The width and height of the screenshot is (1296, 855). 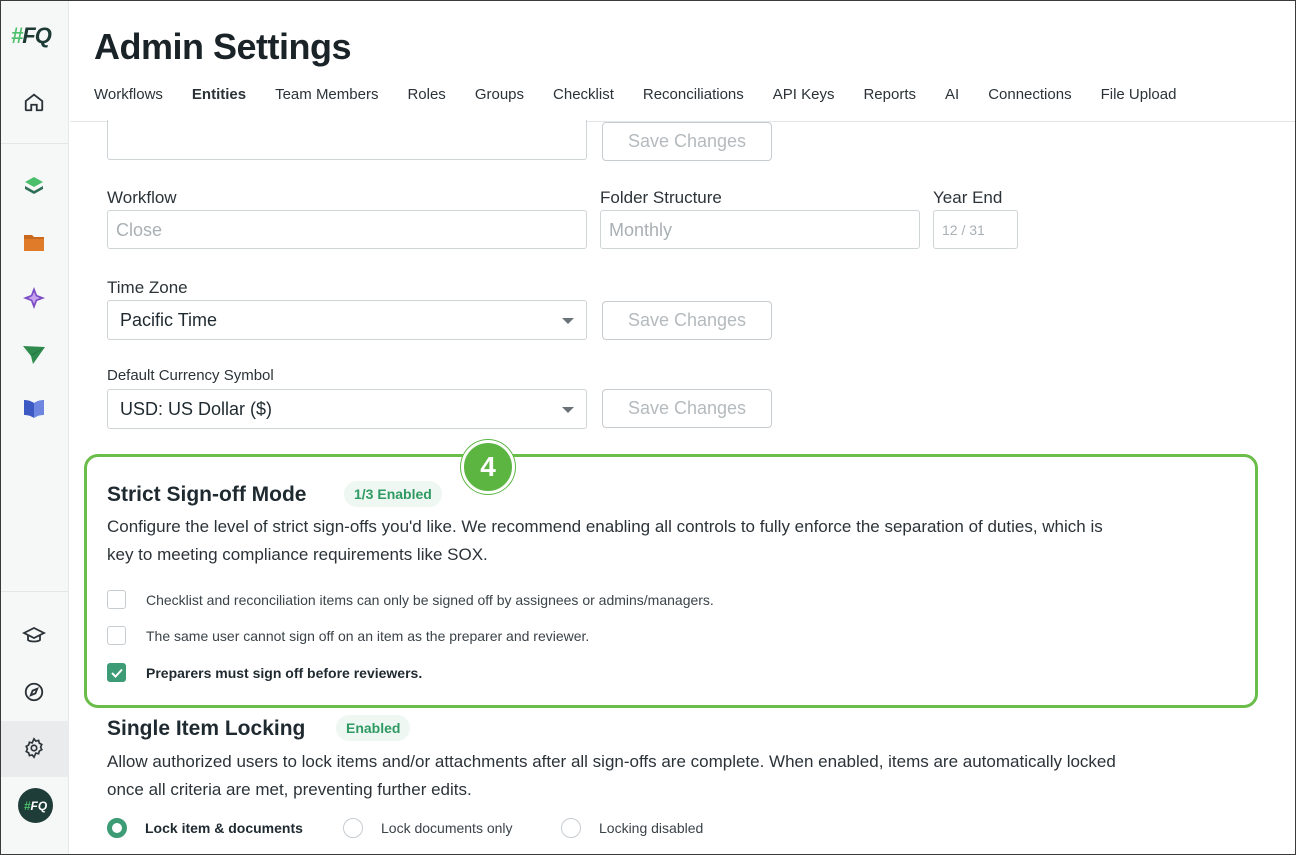 What do you see at coordinates (190, 375) in the screenshot?
I see `currency-label: Default Currency Symbol` at bounding box center [190, 375].